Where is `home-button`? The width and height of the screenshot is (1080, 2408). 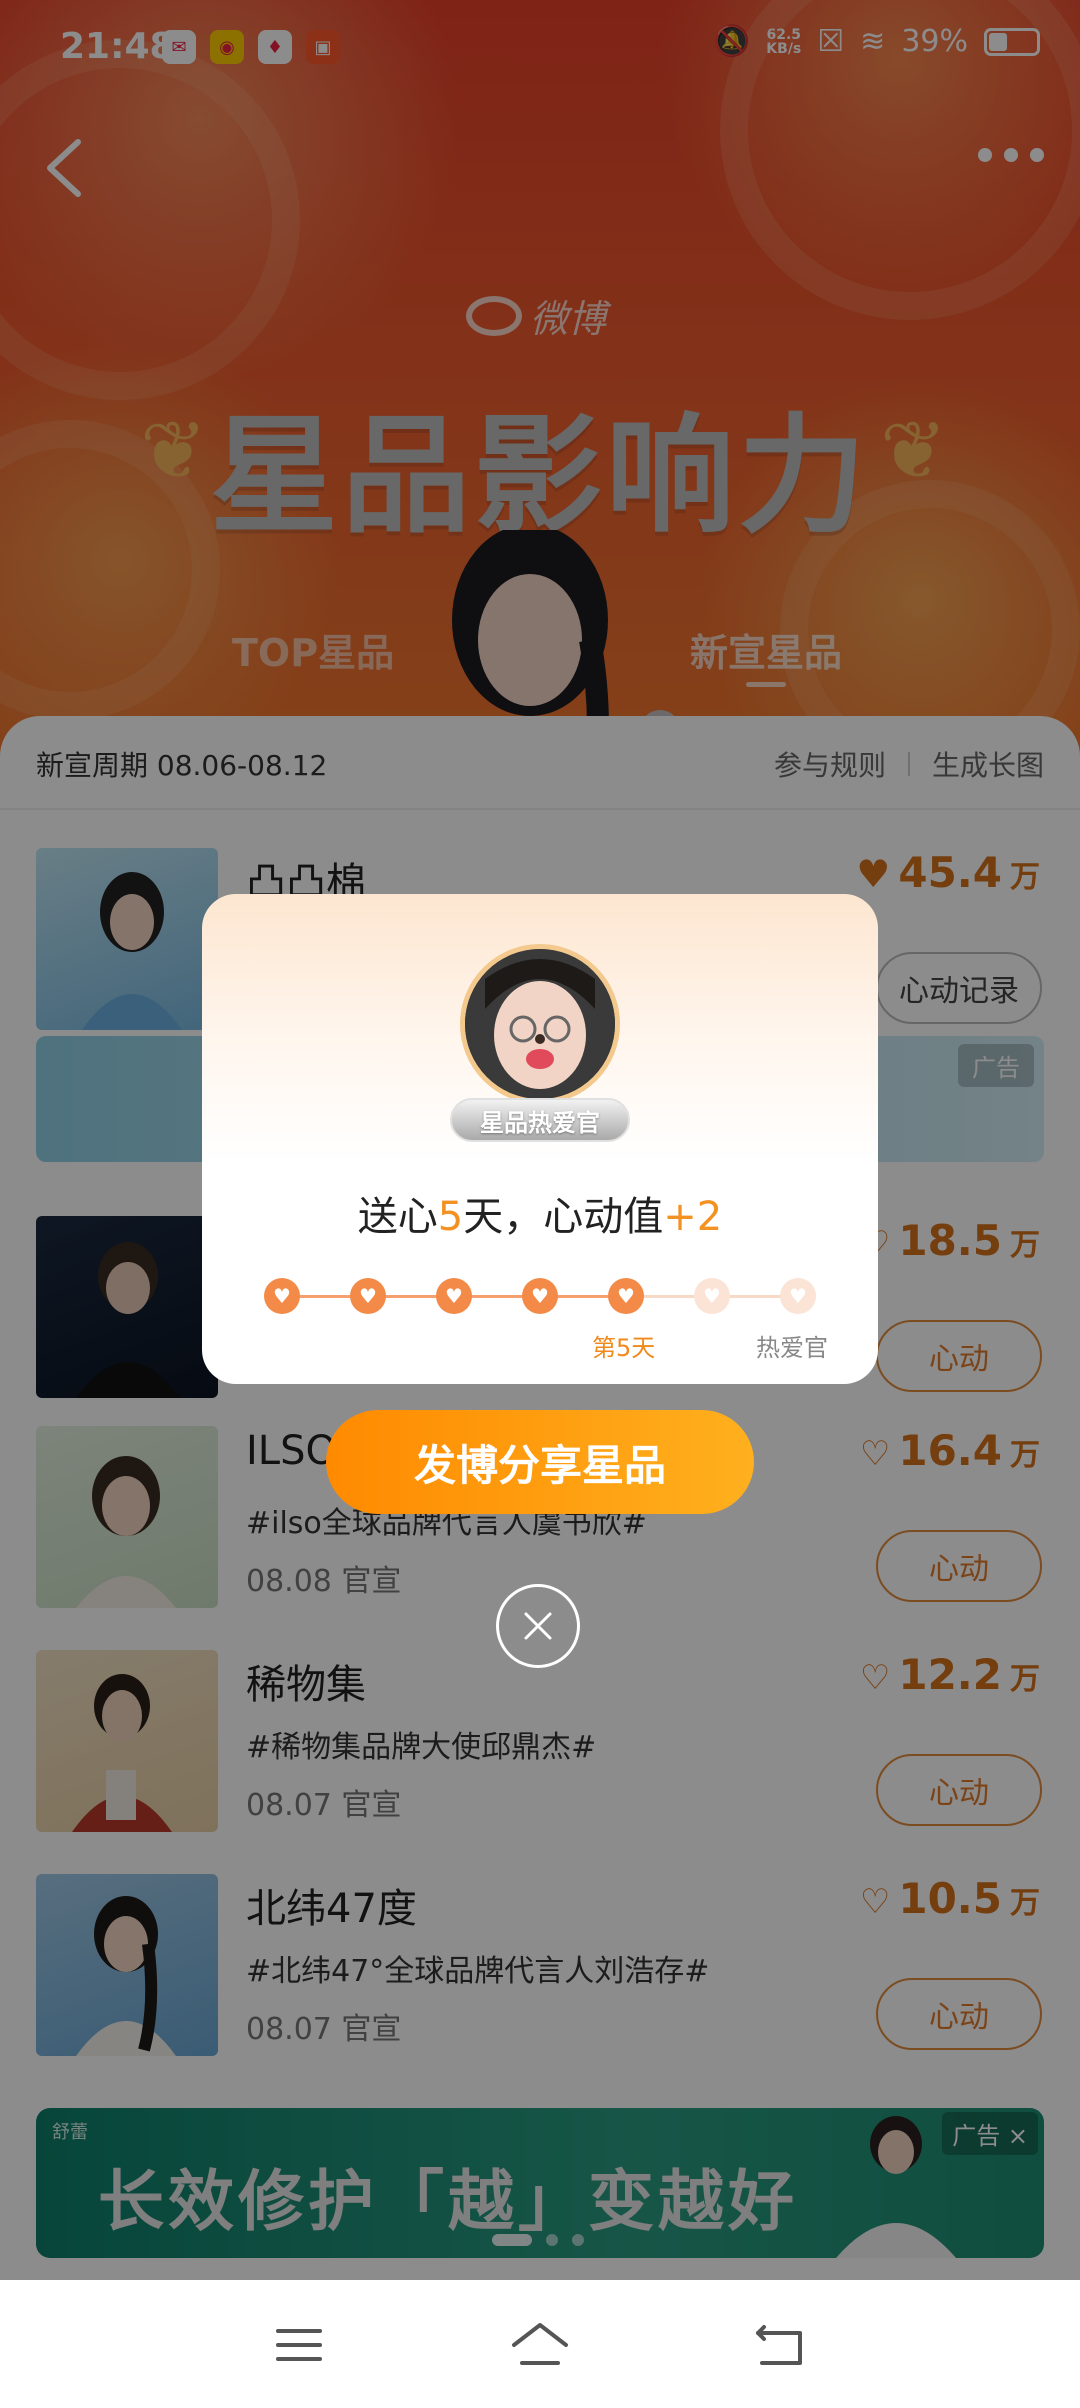 home-button is located at coordinates (540, 2345).